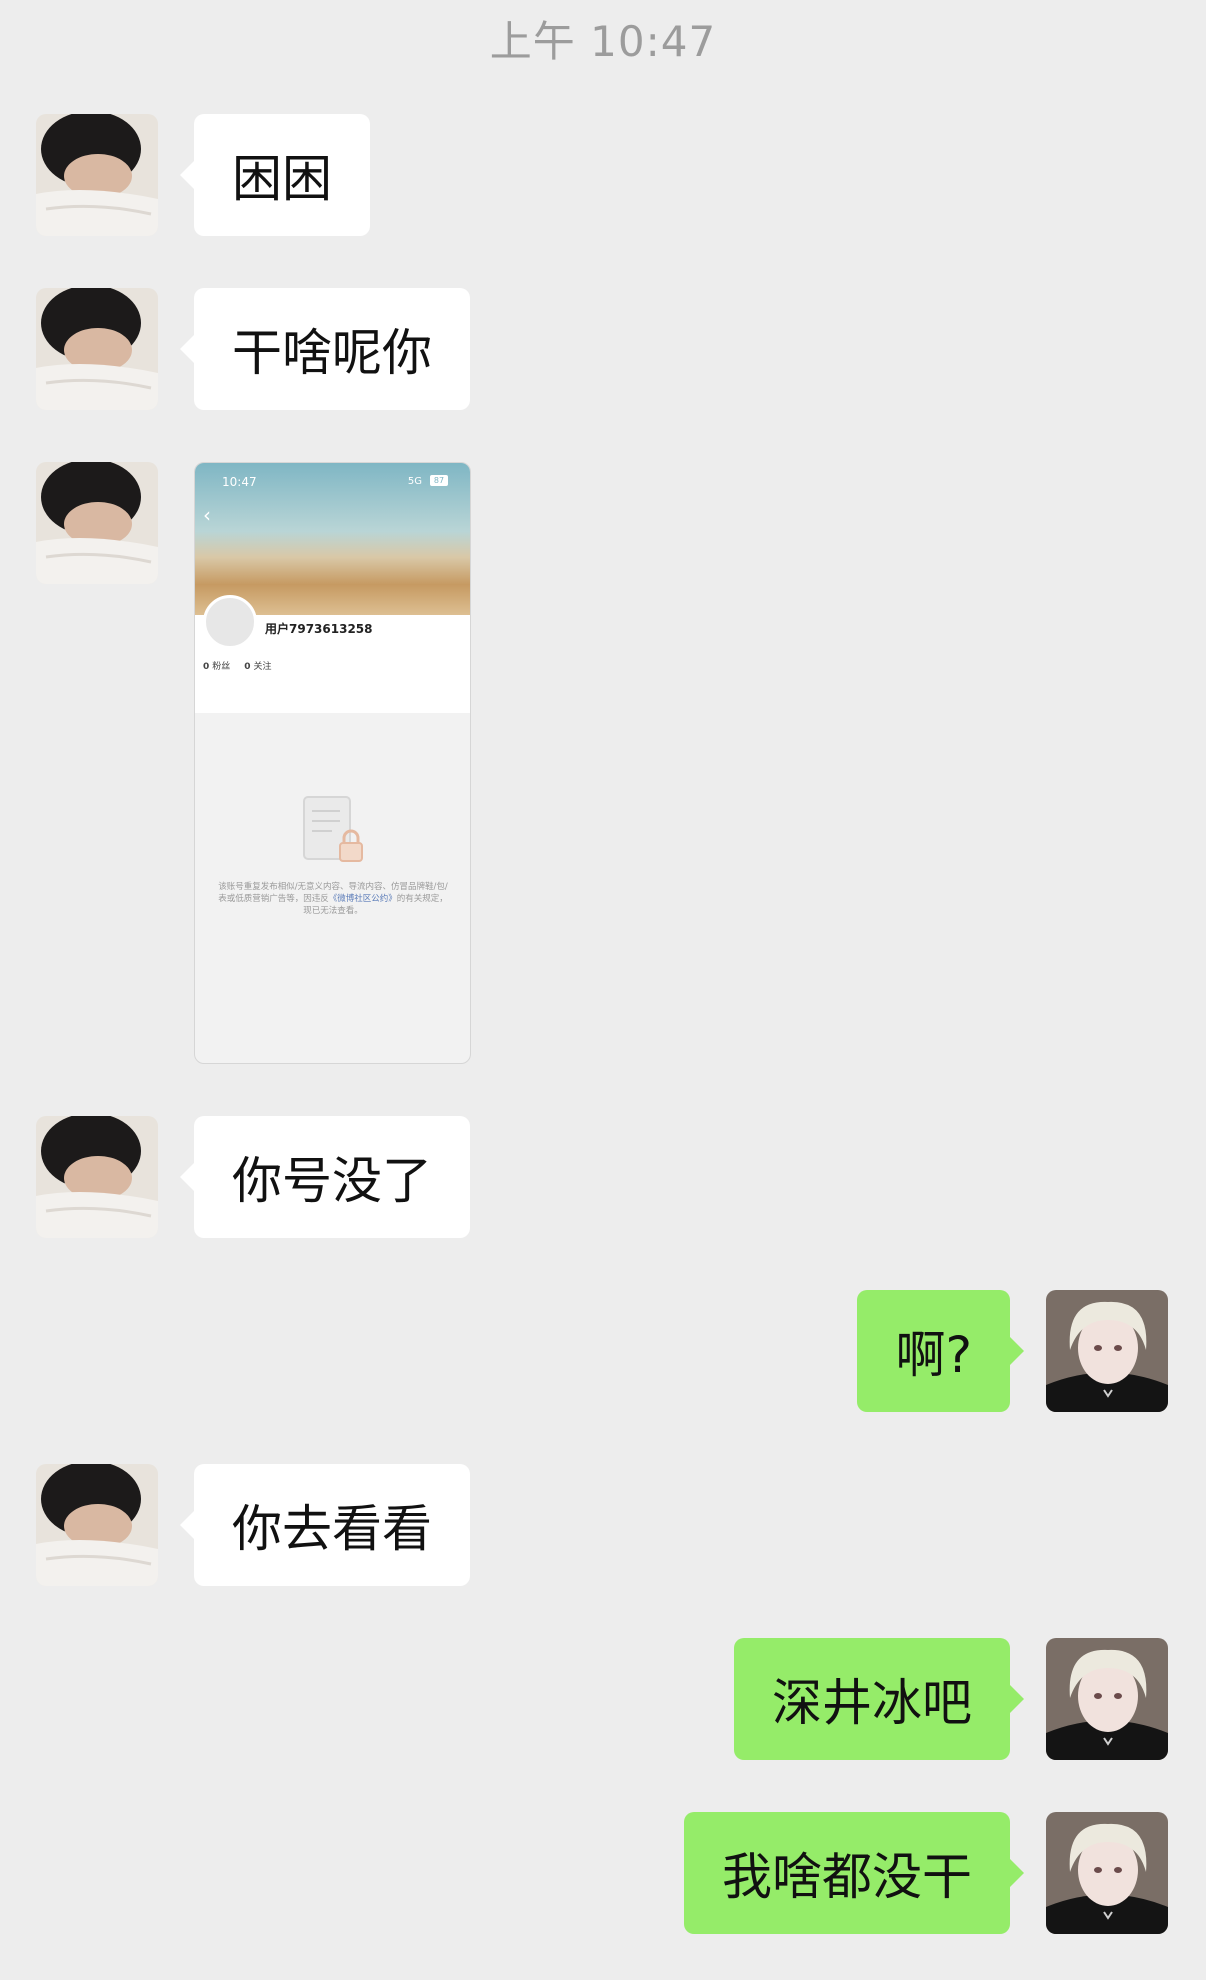 This screenshot has width=1206, height=1980. I want to click on screenshot-stats: 0 粉丝 0 关注, so click(237, 665).